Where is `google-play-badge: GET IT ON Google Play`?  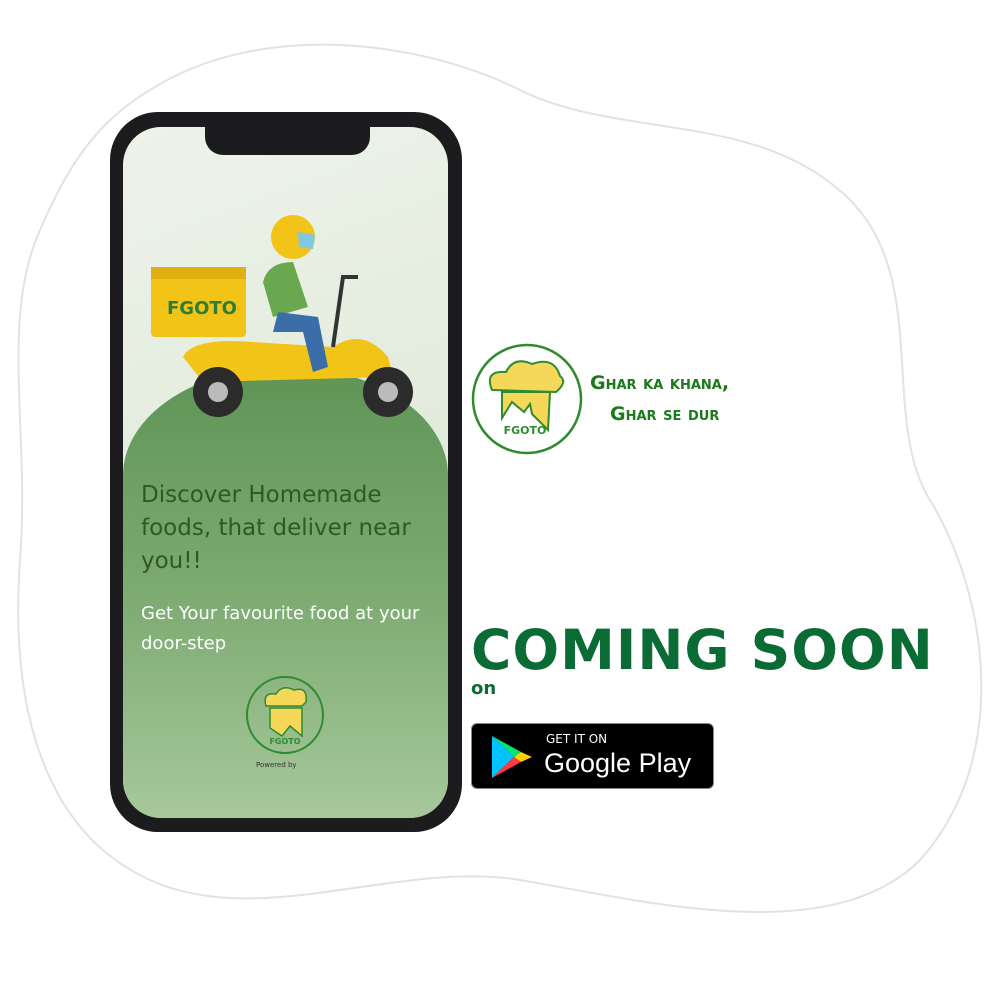
google-play-badge: GET IT ON Google Play is located at coordinates (592, 756).